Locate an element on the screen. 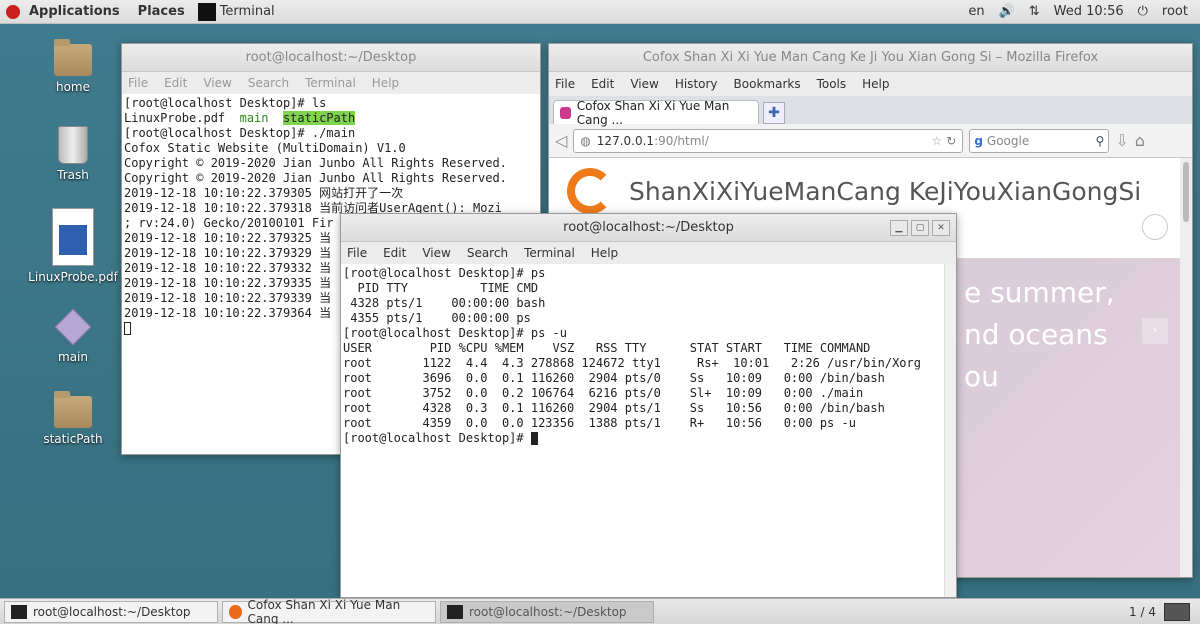  workspace-indicator: 1 / 4 is located at coordinates (1142, 611).